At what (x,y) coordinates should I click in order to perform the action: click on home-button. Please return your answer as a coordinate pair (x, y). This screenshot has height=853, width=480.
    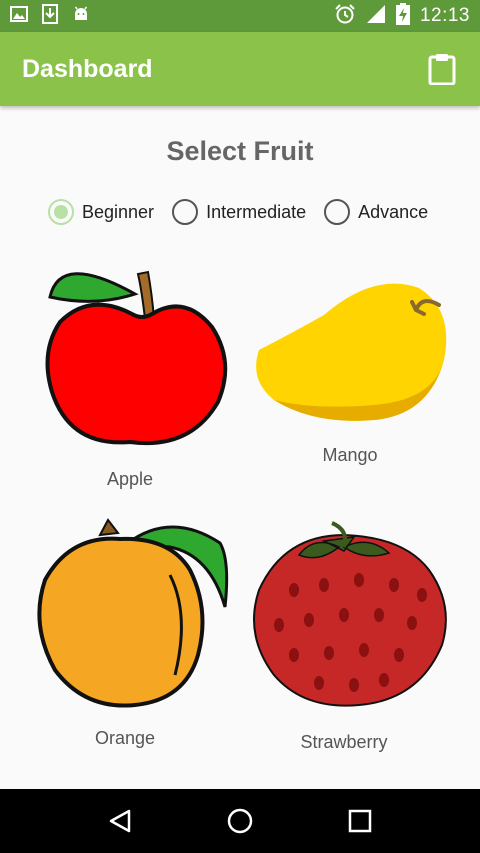
    Looking at the image, I should click on (240, 821).